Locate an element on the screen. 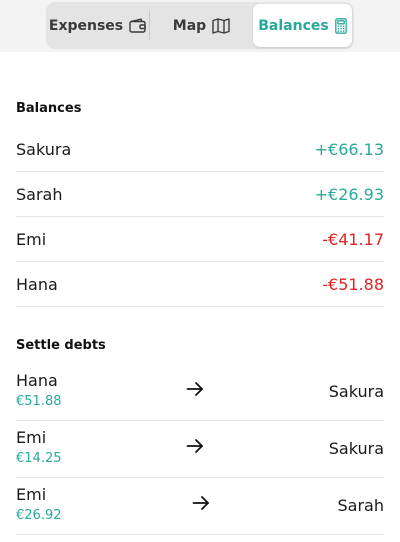 This screenshot has width=400, height=542. balances-heading: Balances is located at coordinates (49, 108).